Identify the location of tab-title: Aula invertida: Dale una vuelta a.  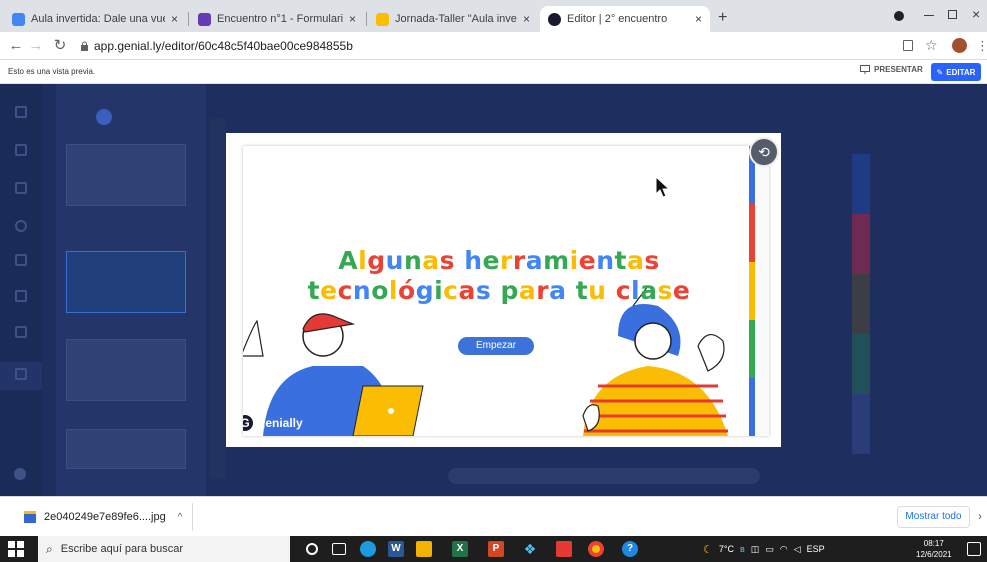
(98, 19).